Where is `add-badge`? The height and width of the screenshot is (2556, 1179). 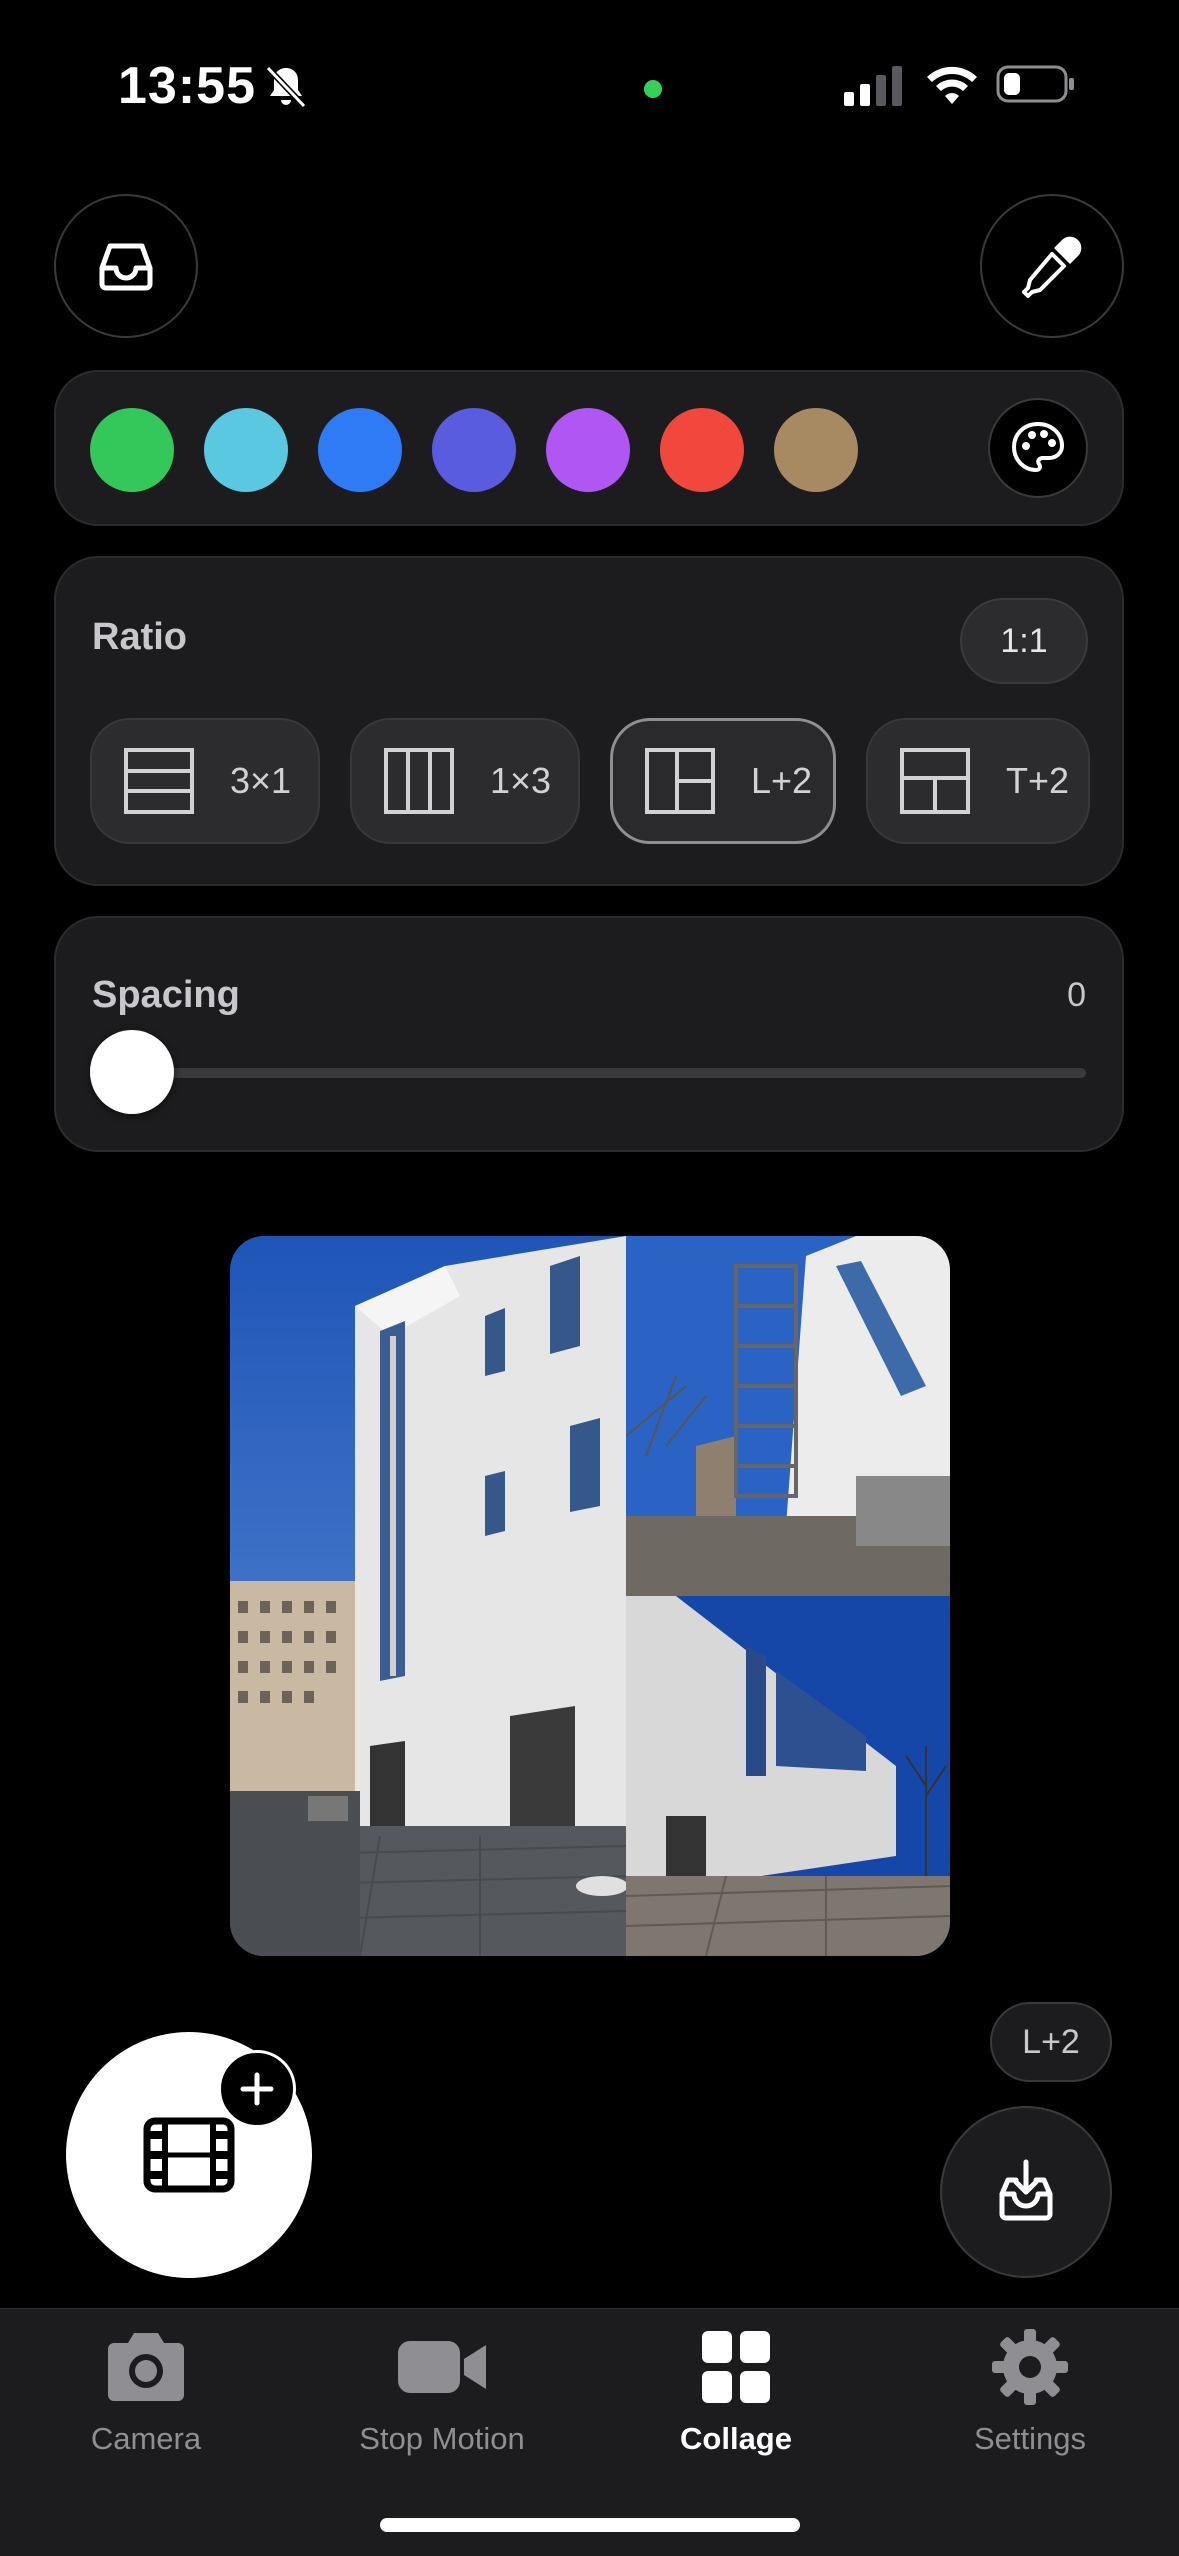 add-badge is located at coordinates (257, 2089).